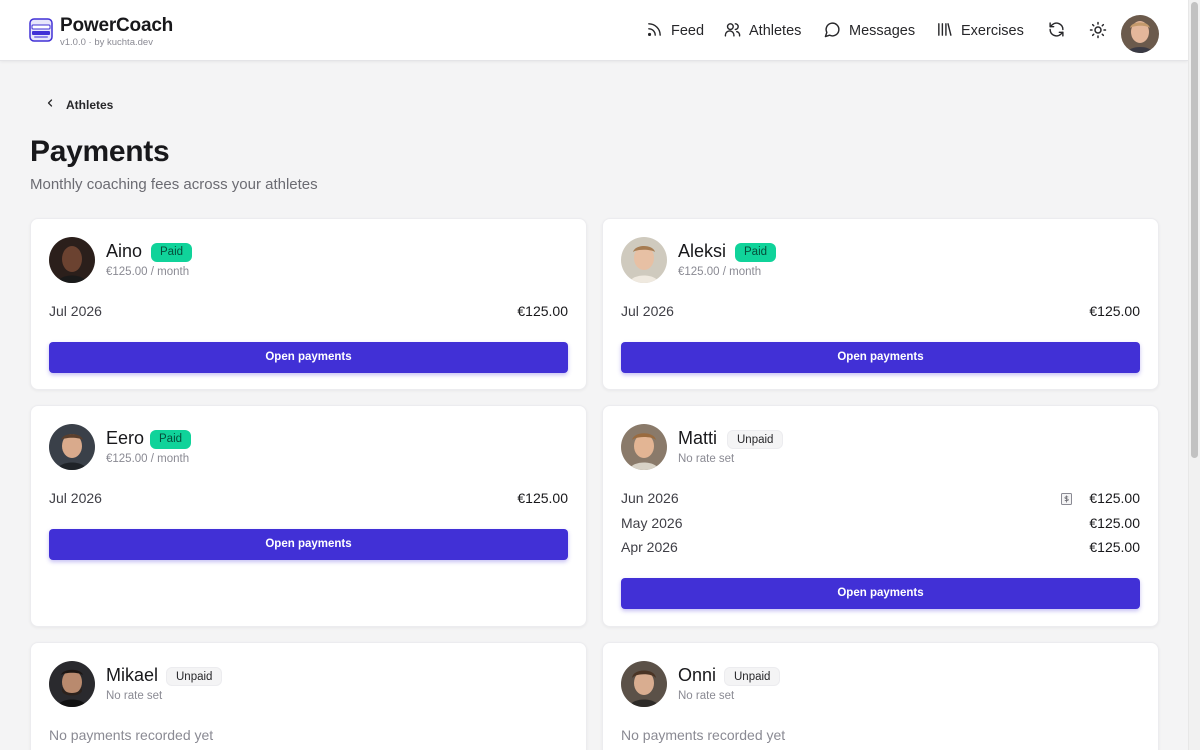 The image size is (1200, 750). I want to click on chat-bubble-icon, so click(832, 31).